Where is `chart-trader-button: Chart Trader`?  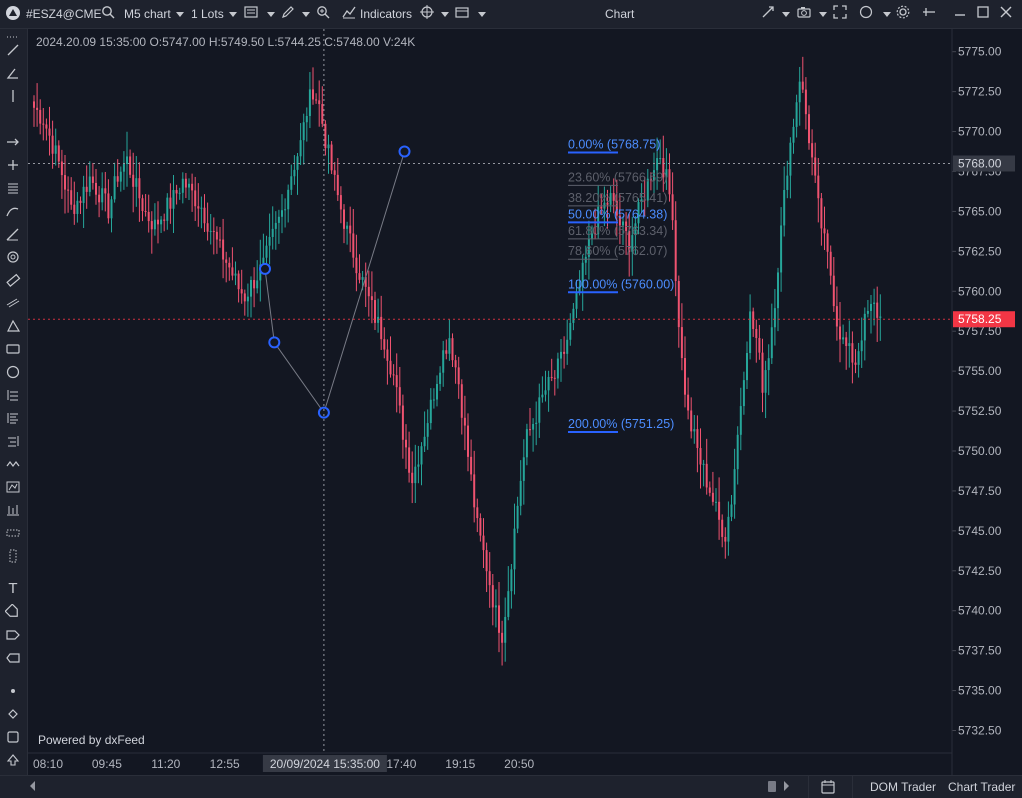
chart-trader-button: Chart Trader is located at coordinates (981, 787).